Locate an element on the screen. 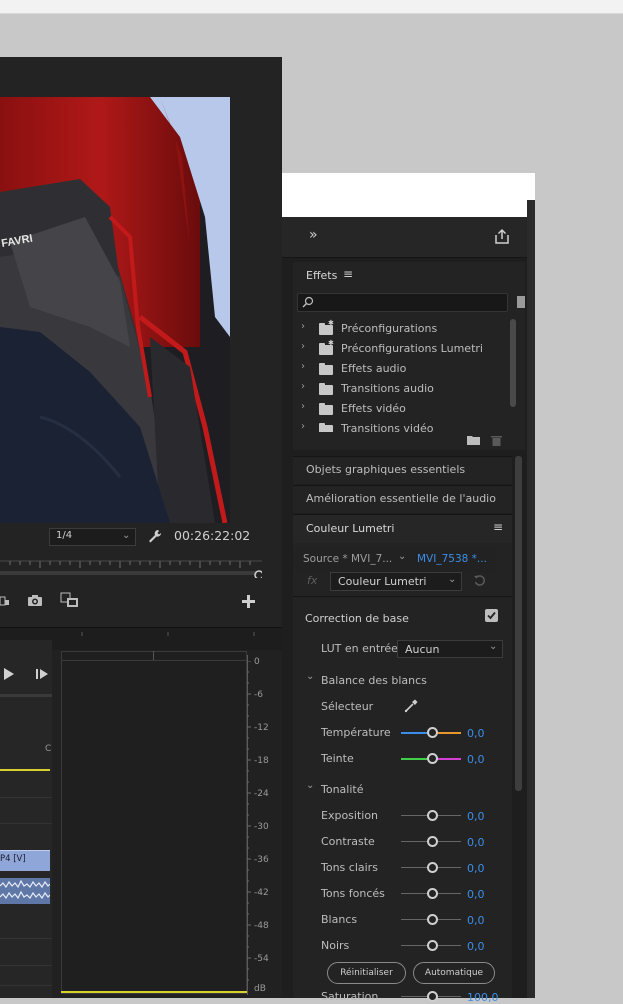 This screenshot has height=1004, width=623. exposure-value: 0,0 is located at coordinates (476, 816).